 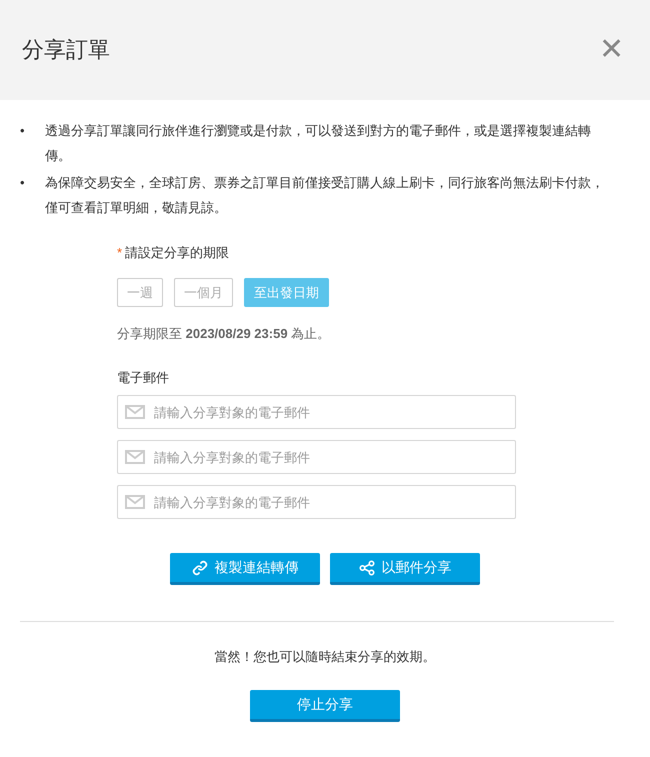 I want to click on info-note: 透過分享訂單讓同行旅伴進行瀏覽或是付款，可以發送到對方的電子郵件，或是選擇複製連結轉傳。, so click(x=318, y=143).